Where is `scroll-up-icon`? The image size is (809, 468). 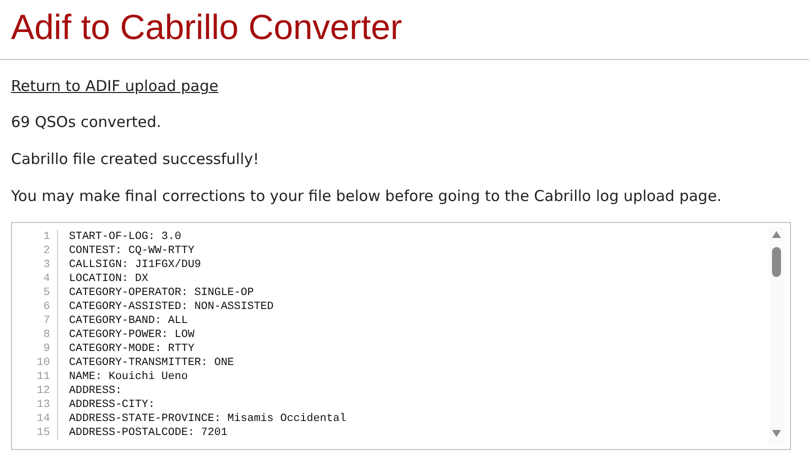
scroll-up-icon is located at coordinates (776, 234).